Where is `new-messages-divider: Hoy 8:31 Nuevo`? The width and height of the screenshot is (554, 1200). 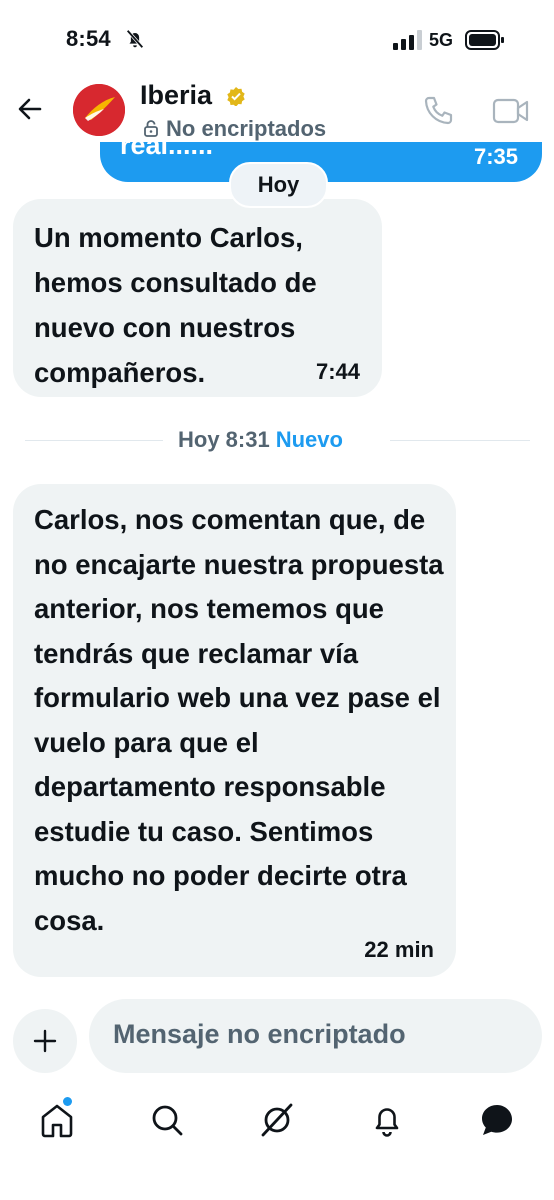
new-messages-divider: Hoy 8:31 Nuevo is located at coordinates (260, 440).